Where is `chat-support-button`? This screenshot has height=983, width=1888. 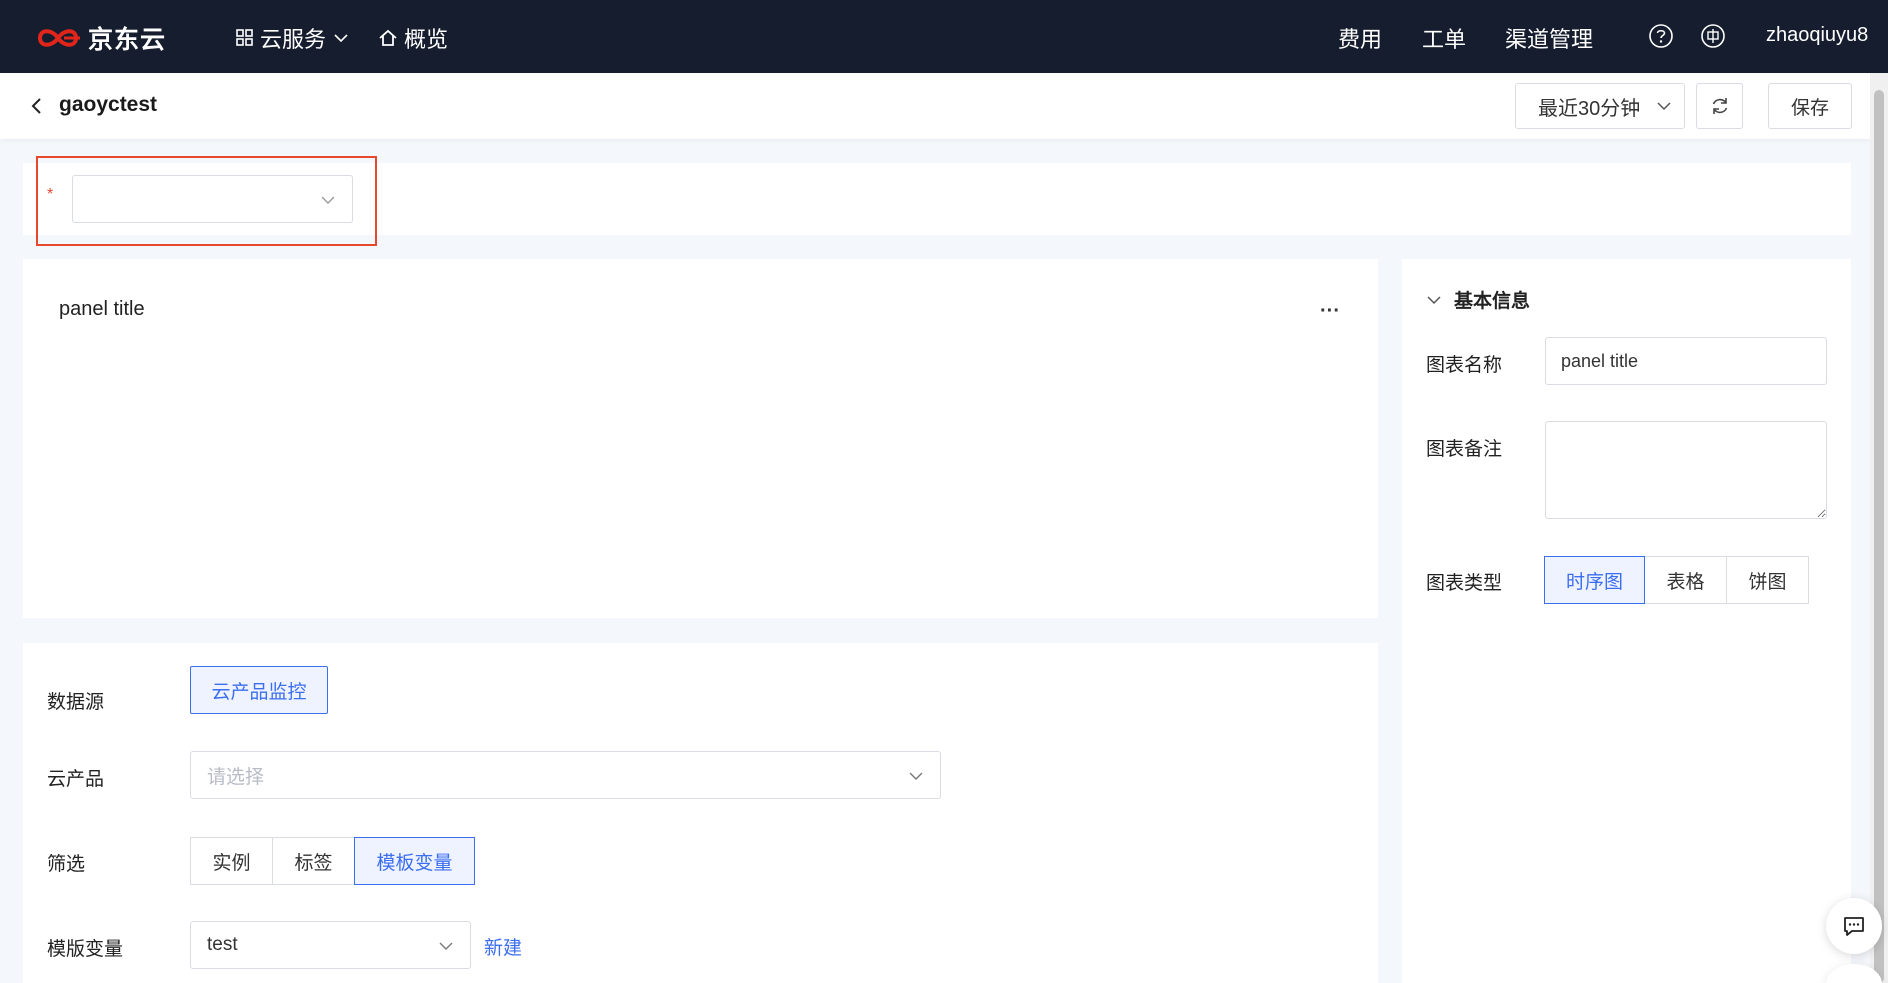 chat-support-button is located at coordinates (1854, 926).